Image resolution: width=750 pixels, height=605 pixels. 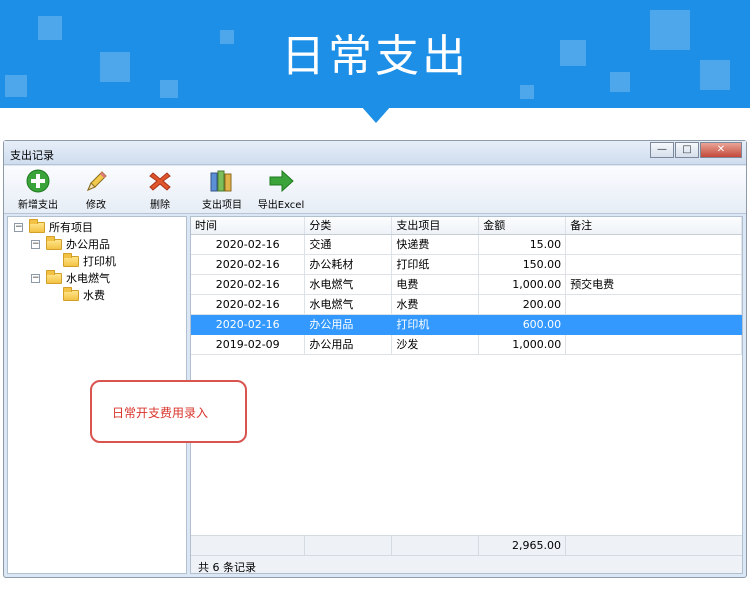 I want to click on close-button: ✕, so click(x=721, y=150).